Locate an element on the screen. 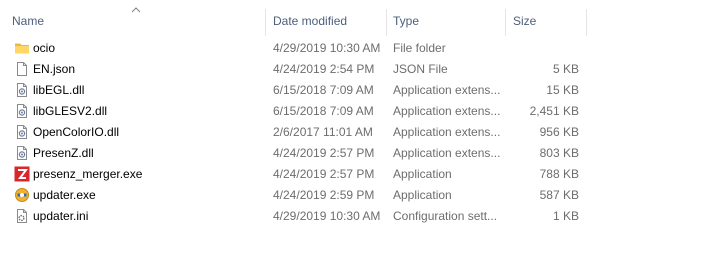  file-size: 1 KB is located at coordinates (565, 216).